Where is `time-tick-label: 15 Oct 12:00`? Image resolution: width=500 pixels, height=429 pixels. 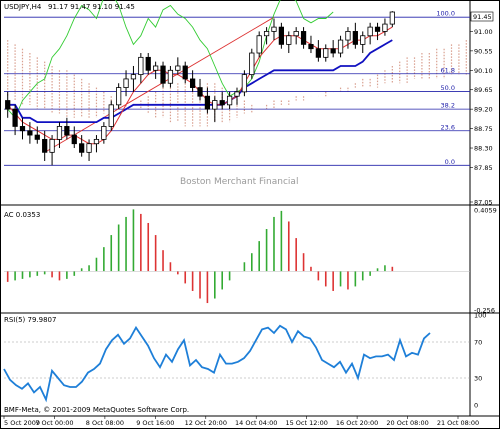 time-tick-label: 15 Oct 12:00 is located at coordinates (306, 423).